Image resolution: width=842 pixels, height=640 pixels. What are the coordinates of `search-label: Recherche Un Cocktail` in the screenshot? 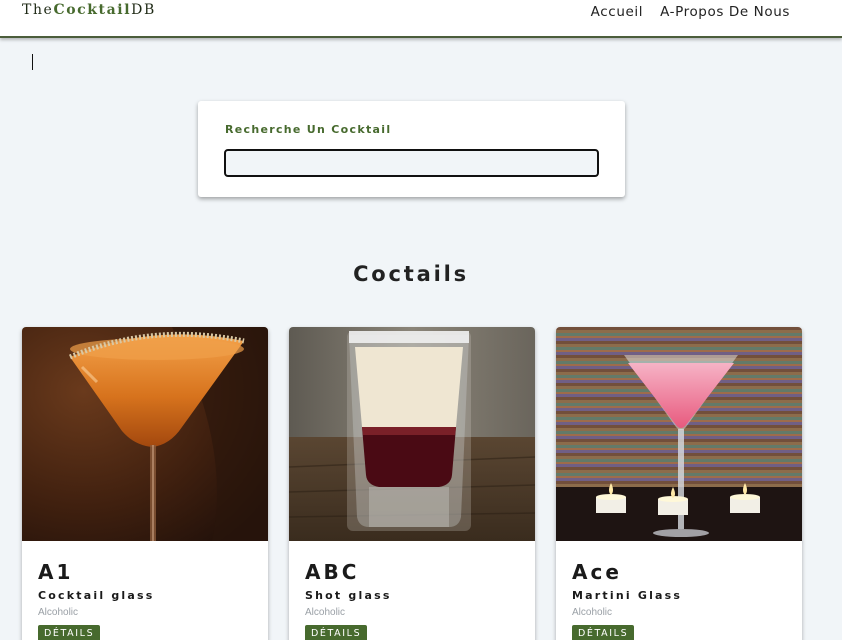 It's located at (308, 129).